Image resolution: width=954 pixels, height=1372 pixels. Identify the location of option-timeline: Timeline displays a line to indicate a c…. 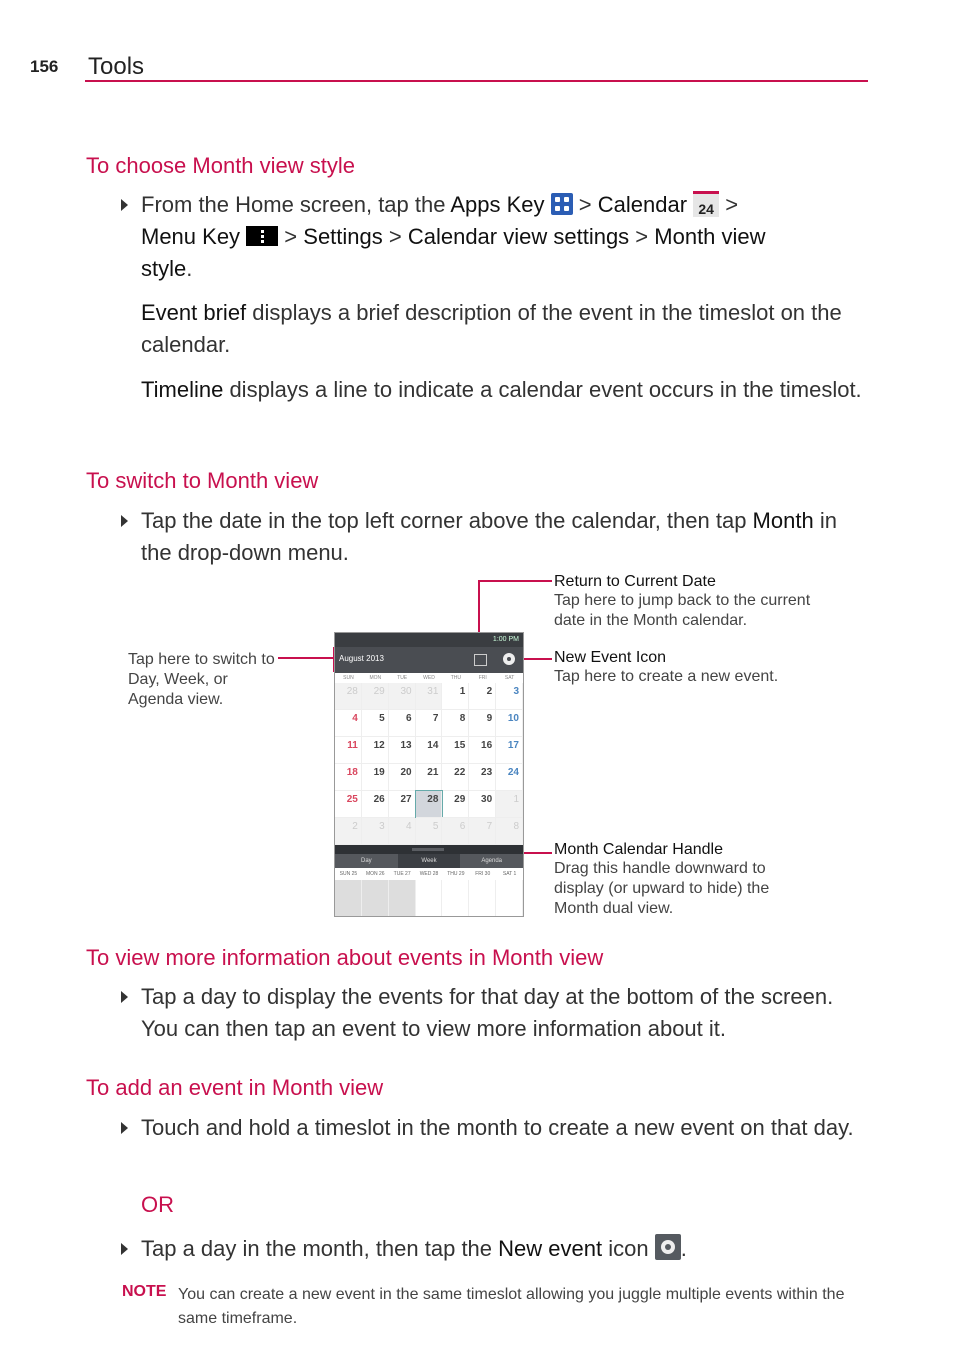
(501, 389).